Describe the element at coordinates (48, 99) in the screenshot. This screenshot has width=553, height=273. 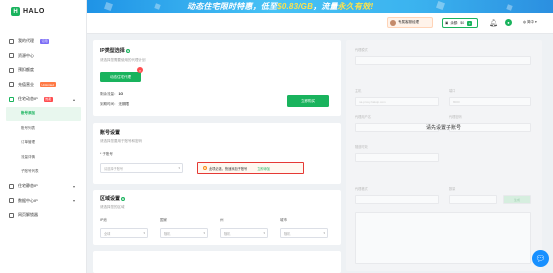
I see `sidebar-badge: 热卖` at that location.